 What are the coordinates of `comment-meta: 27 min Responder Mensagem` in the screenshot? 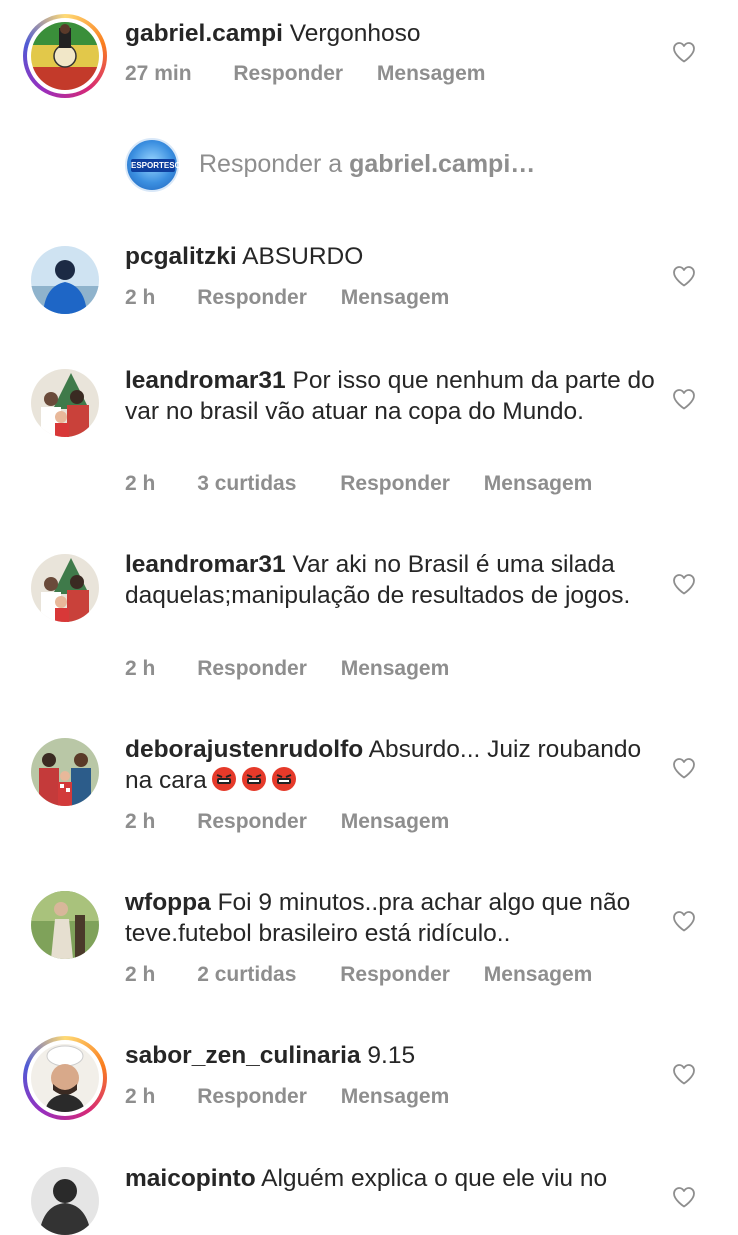 It's located at (319, 74).